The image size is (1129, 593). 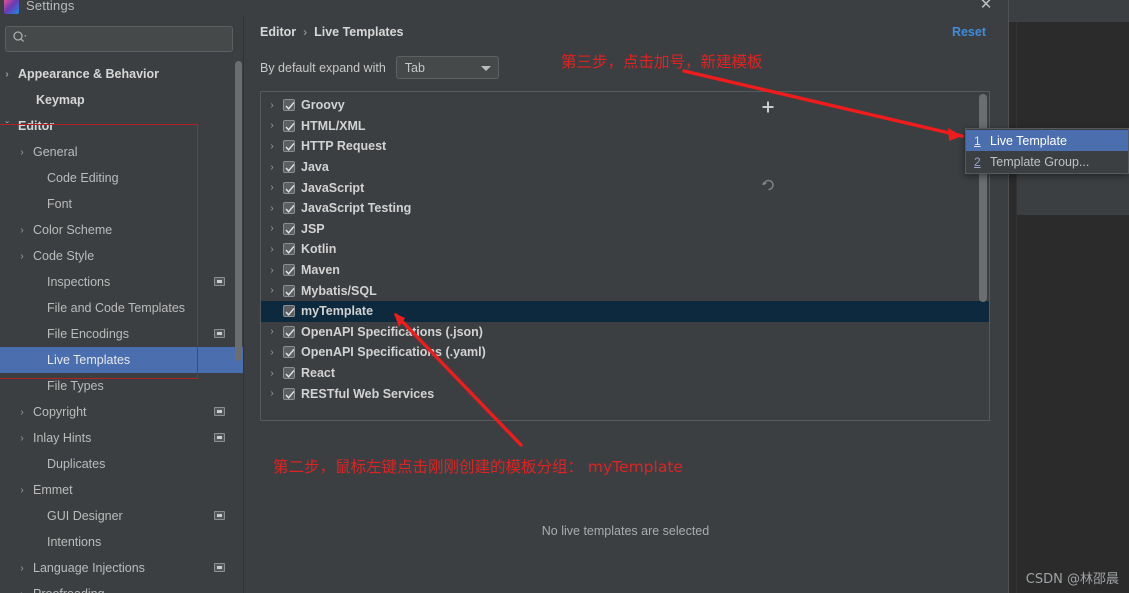 I want to click on template-group-row: › JavaScript Testing, so click(x=625, y=208).